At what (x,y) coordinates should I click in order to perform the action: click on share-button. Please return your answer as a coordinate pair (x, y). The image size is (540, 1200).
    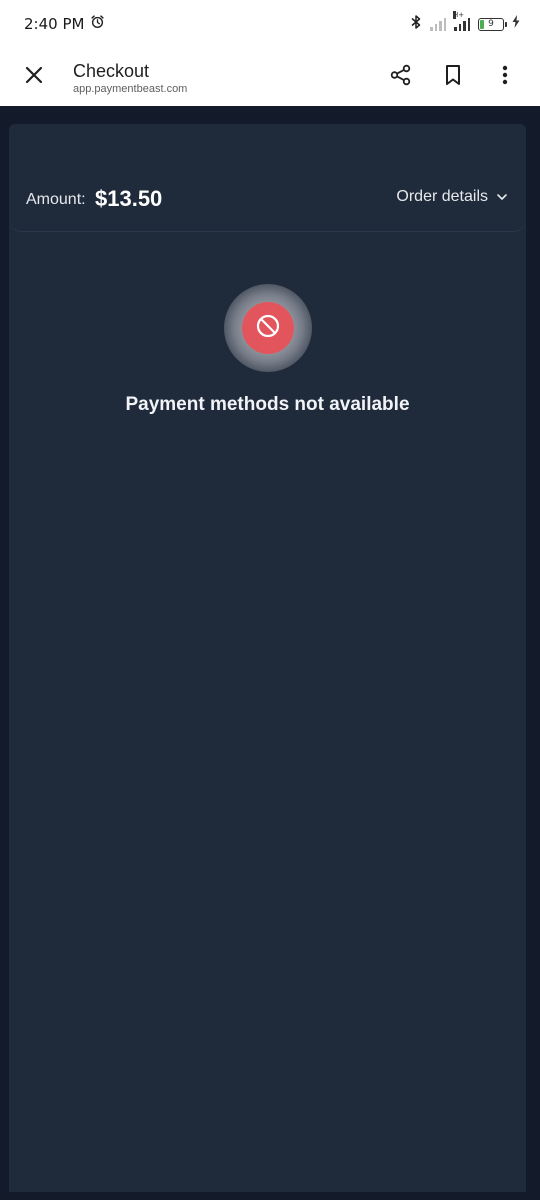
    Looking at the image, I should click on (401, 77).